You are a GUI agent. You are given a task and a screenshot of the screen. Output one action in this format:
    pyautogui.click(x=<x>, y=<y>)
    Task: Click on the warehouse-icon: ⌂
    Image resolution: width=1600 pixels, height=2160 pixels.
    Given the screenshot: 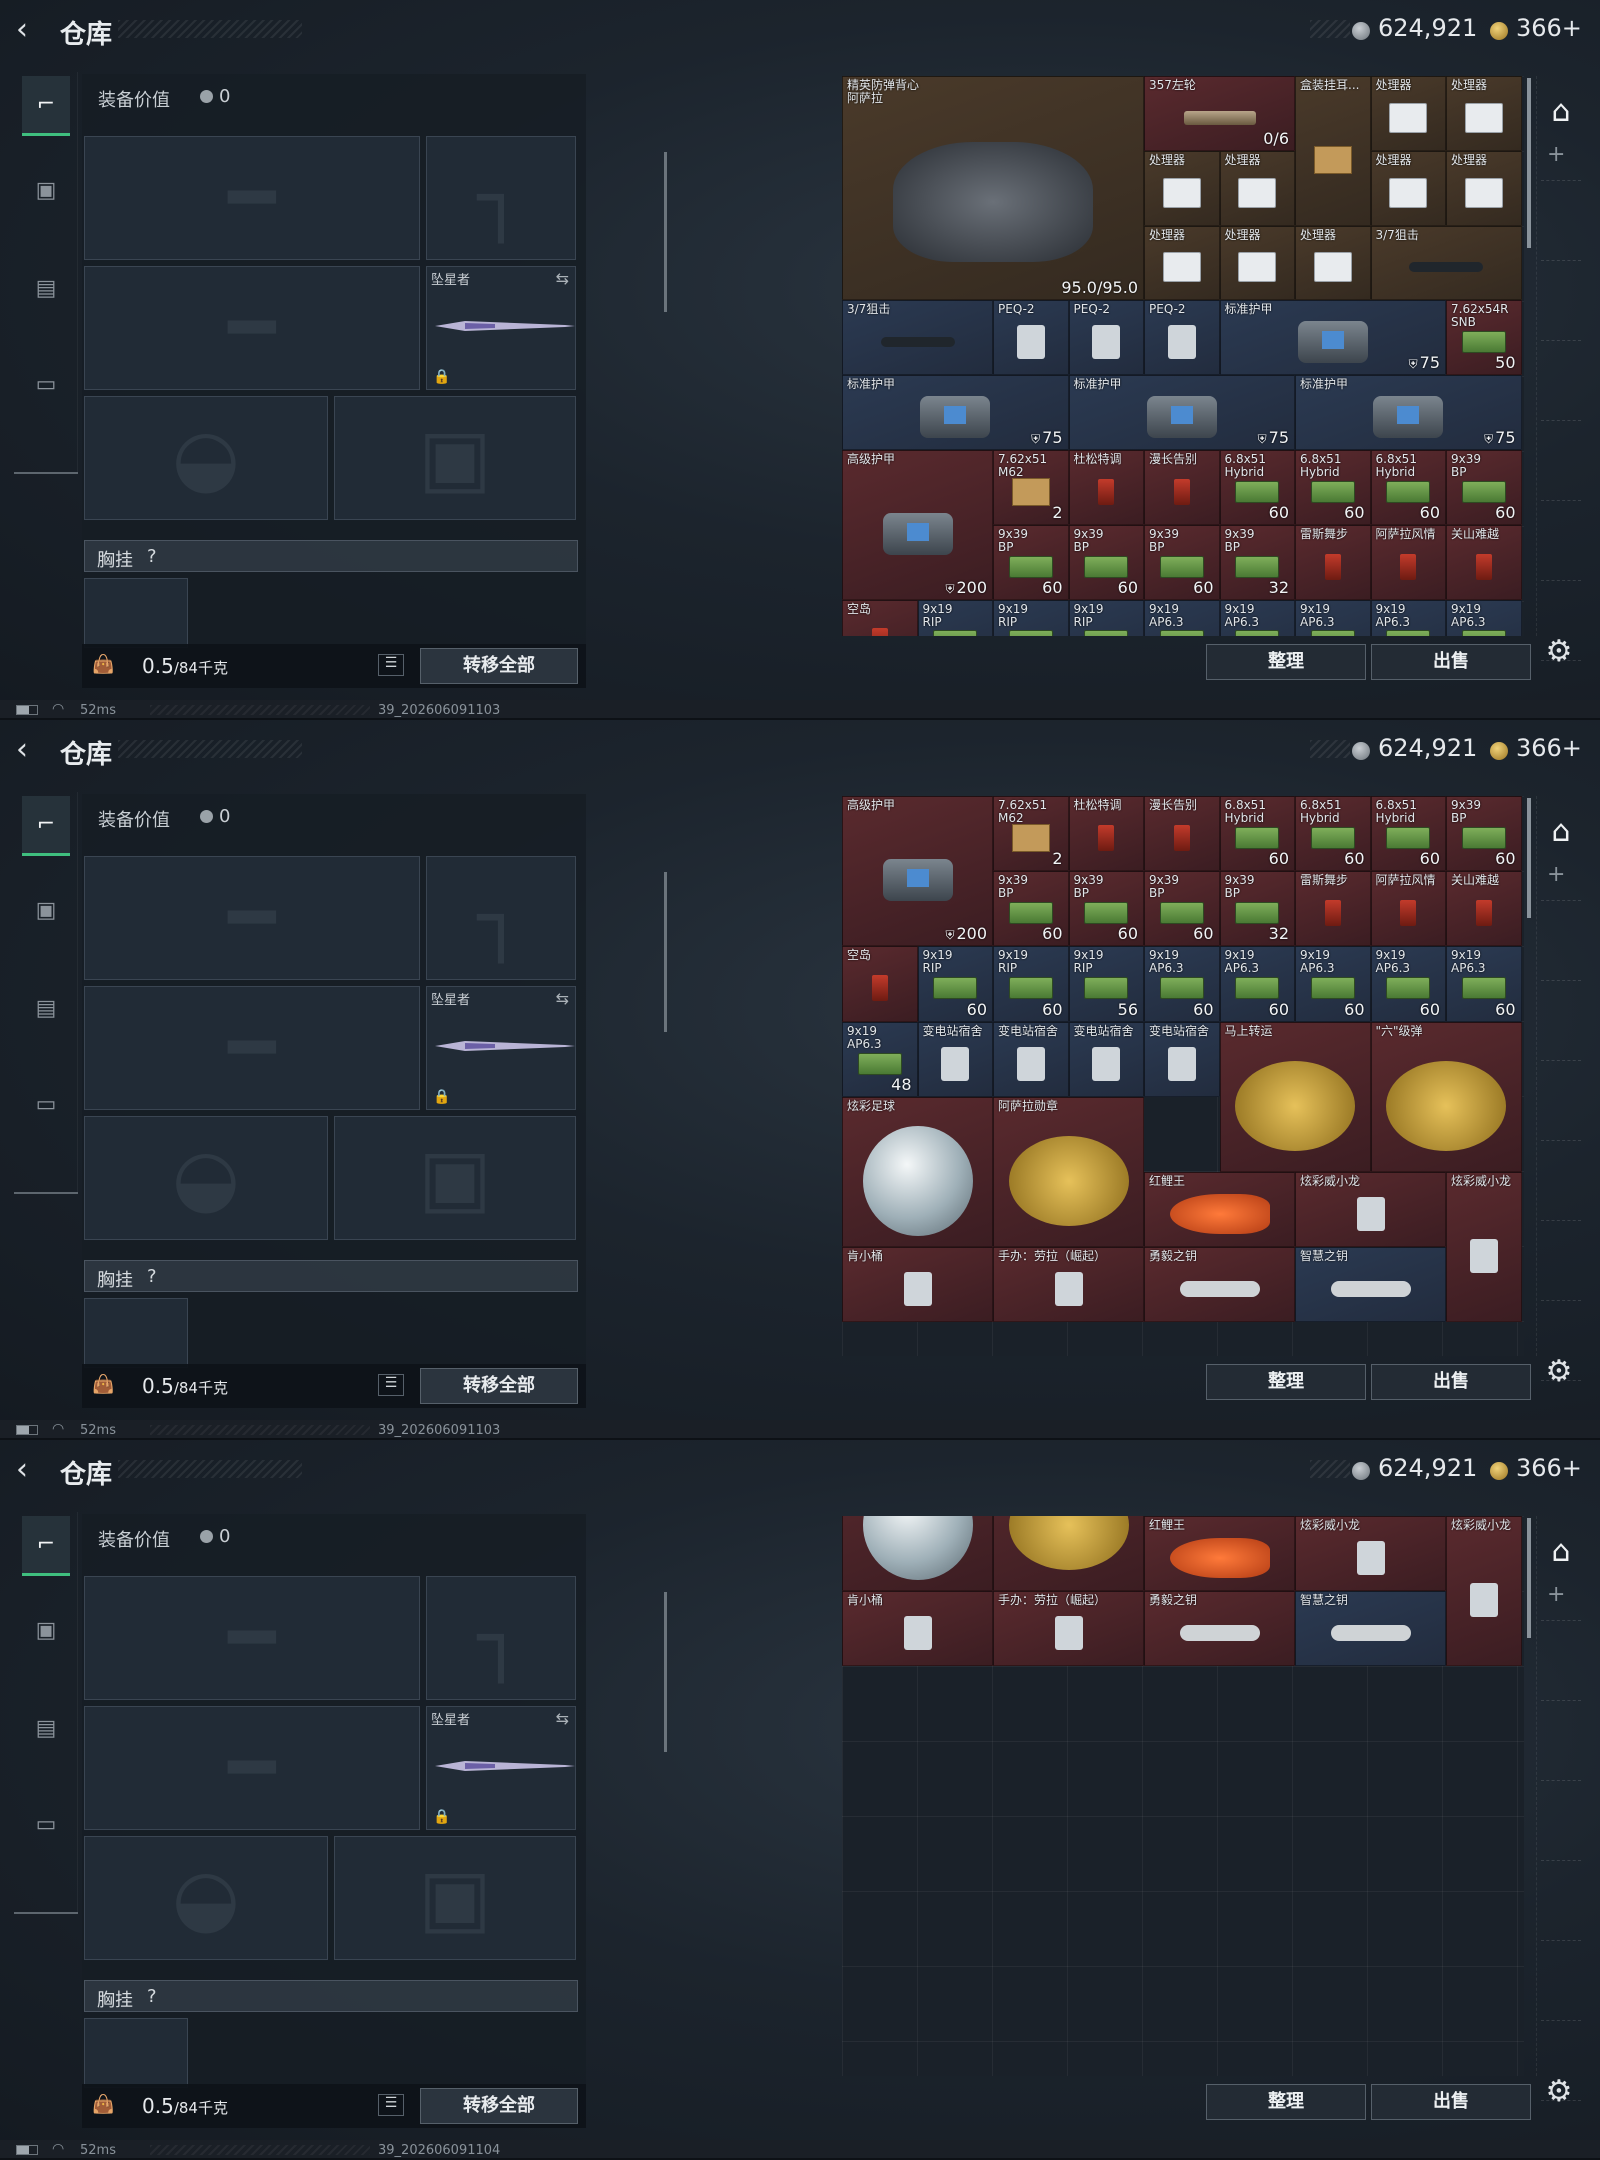 What is the action you would take?
    pyautogui.click(x=1561, y=114)
    